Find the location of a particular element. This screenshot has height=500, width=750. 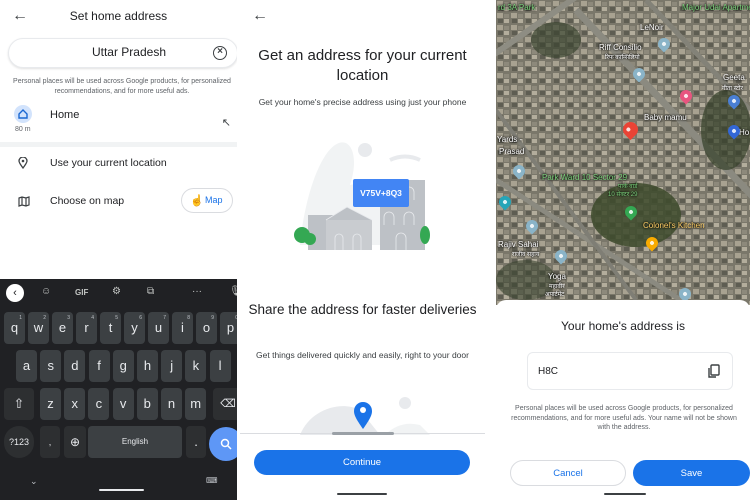

heading-get-address: Get an address for your current location is located at coordinates (362, 65).